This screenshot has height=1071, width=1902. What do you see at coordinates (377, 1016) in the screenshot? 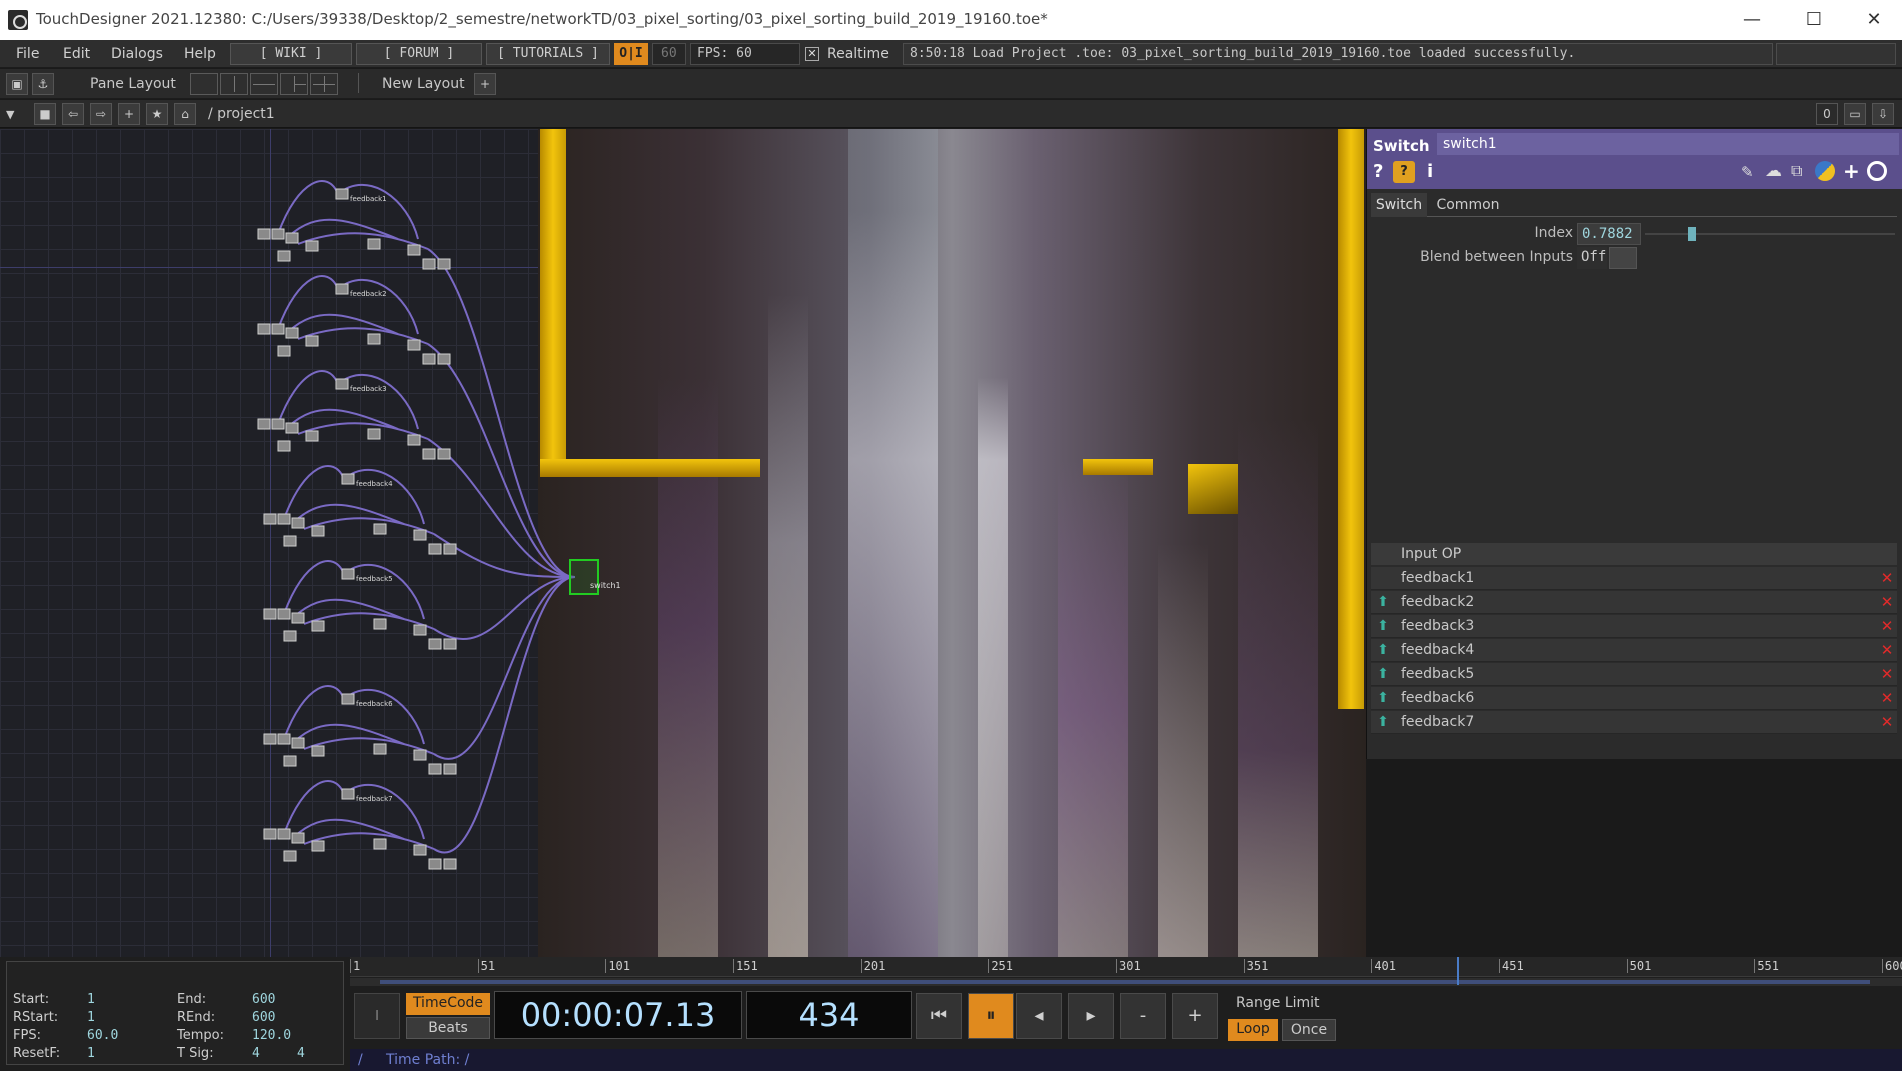
I see `time-slider-handle: I` at bounding box center [377, 1016].